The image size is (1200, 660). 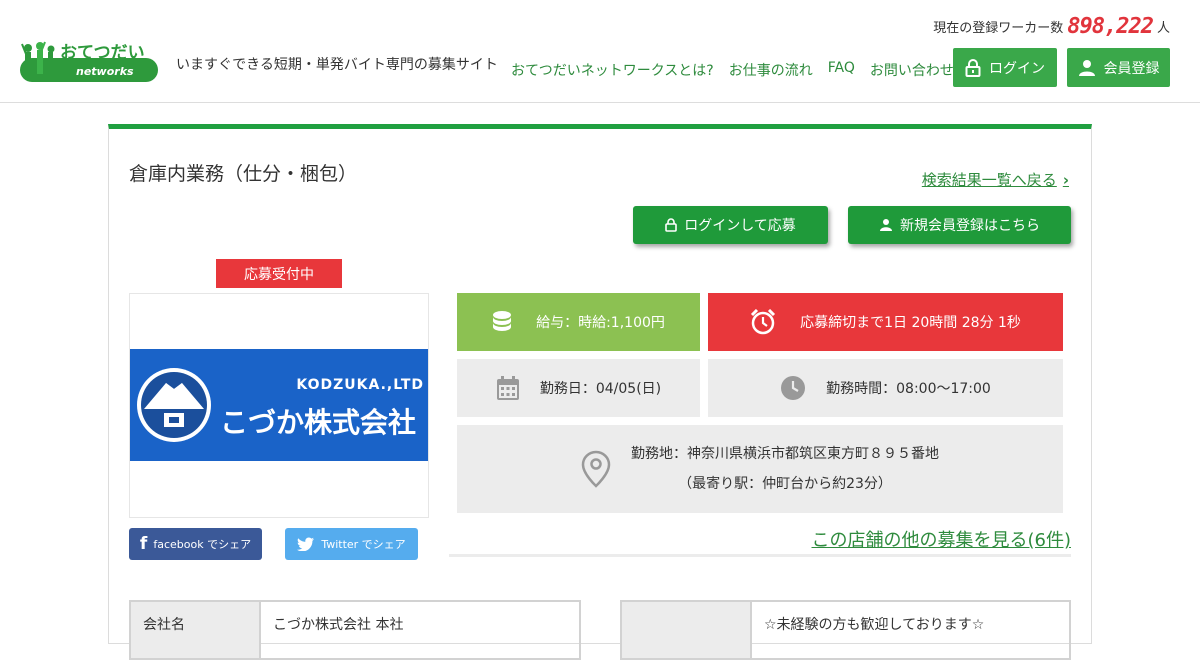 I want to click on work-time-text: 勤務時間：08:00～17:00, so click(x=908, y=389).